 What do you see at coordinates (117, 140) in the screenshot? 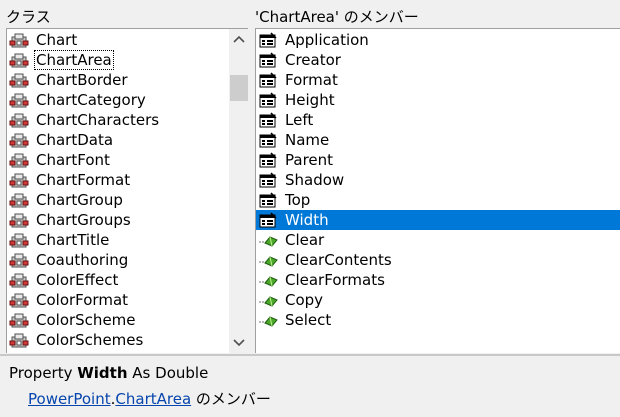
I see `class-list-item: ChartData` at bounding box center [117, 140].